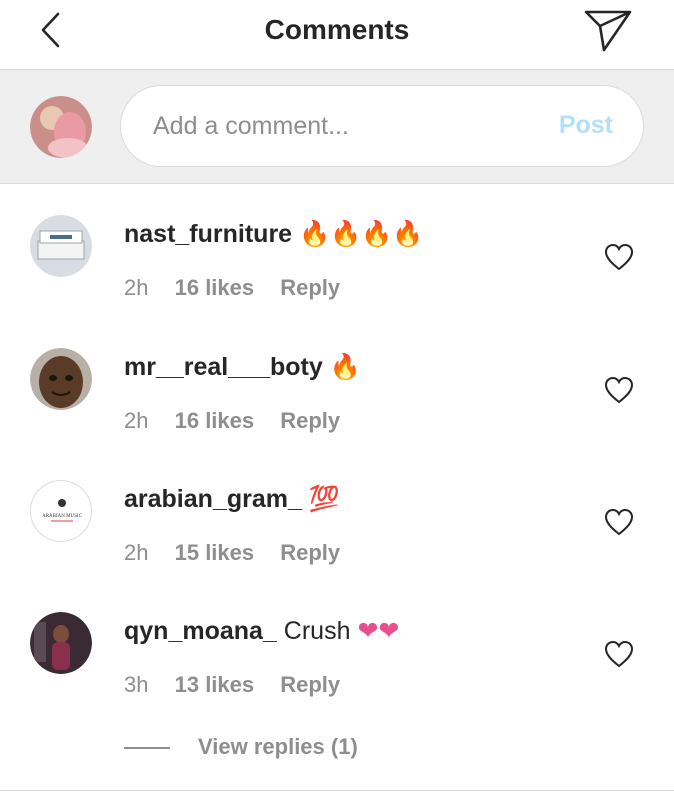  I want to click on comment-meta: 2h 15 likes Reply, so click(242, 553).